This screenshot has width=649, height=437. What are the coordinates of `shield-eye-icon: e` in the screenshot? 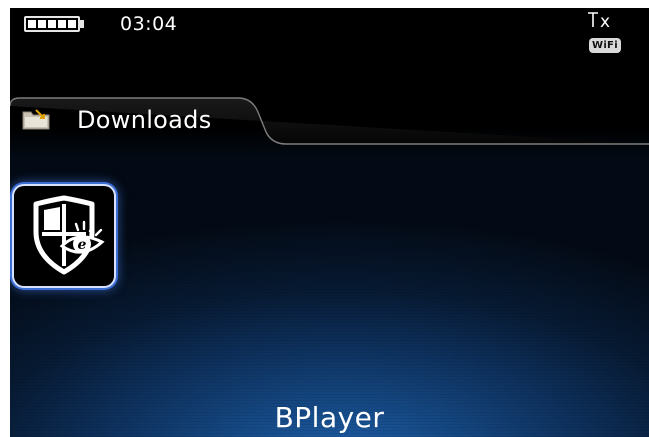 It's located at (69, 235).